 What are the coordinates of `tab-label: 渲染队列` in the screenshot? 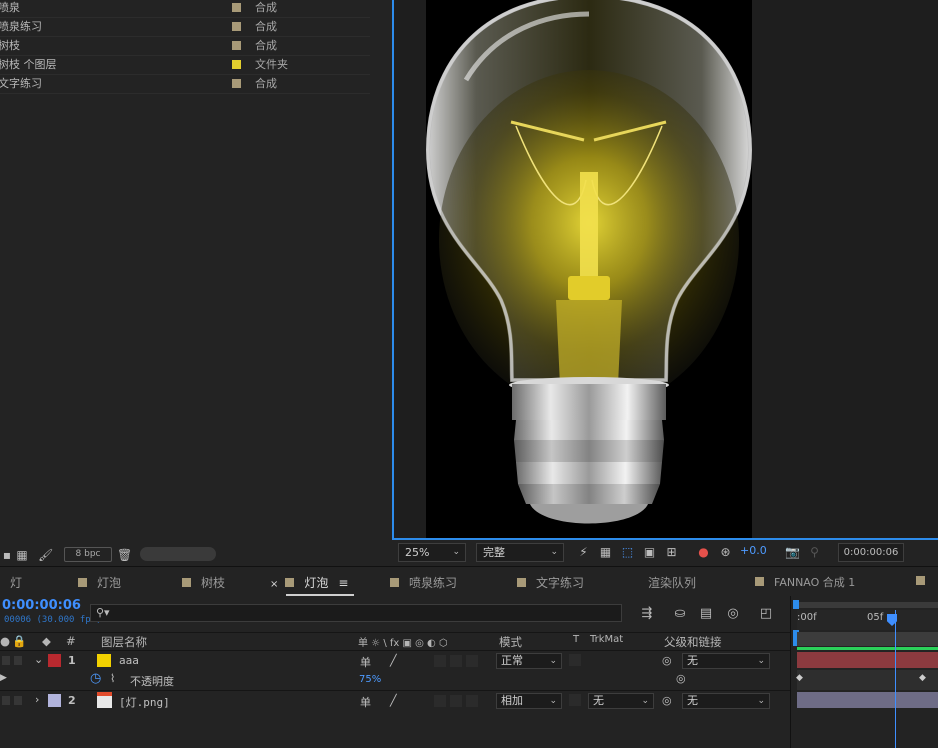 It's located at (672, 583).